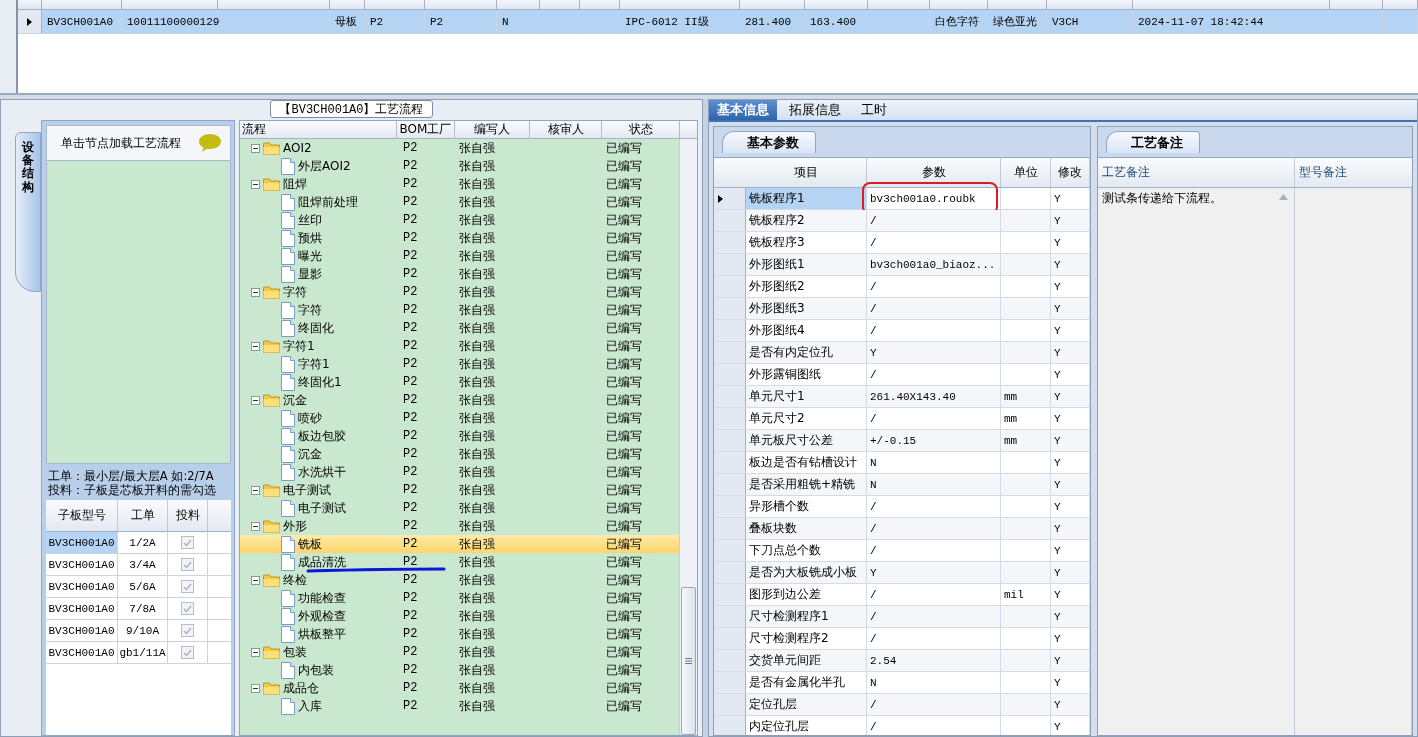 This screenshot has width=1418, height=737. What do you see at coordinates (743, 110) in the screenshot?
I see `tab: 基本信息` at bounding box center [743, 110].